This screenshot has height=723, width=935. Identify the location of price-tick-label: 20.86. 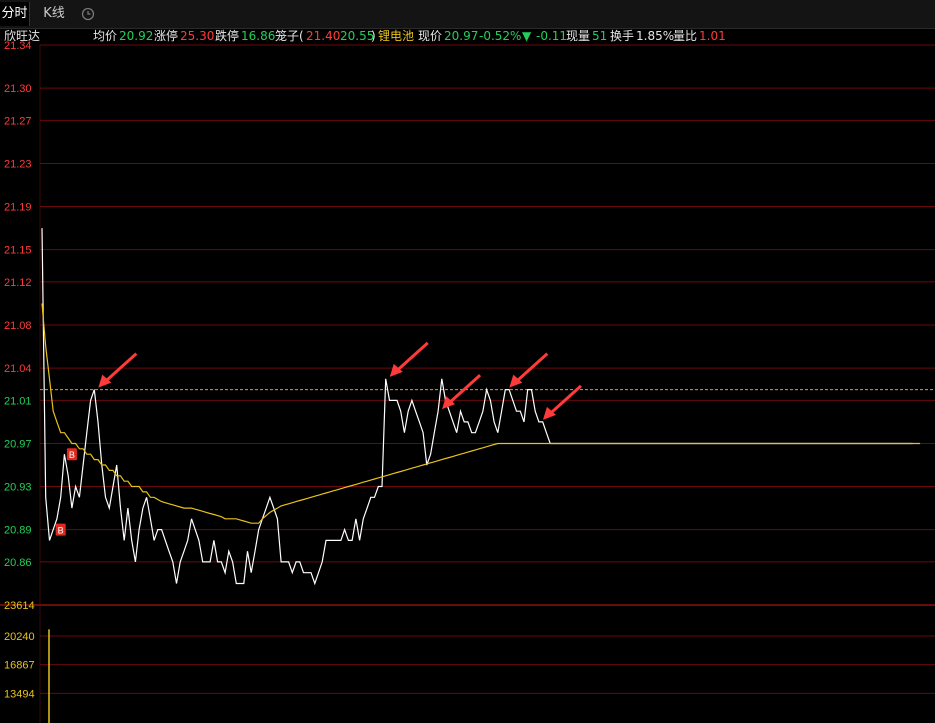
(18, 563).